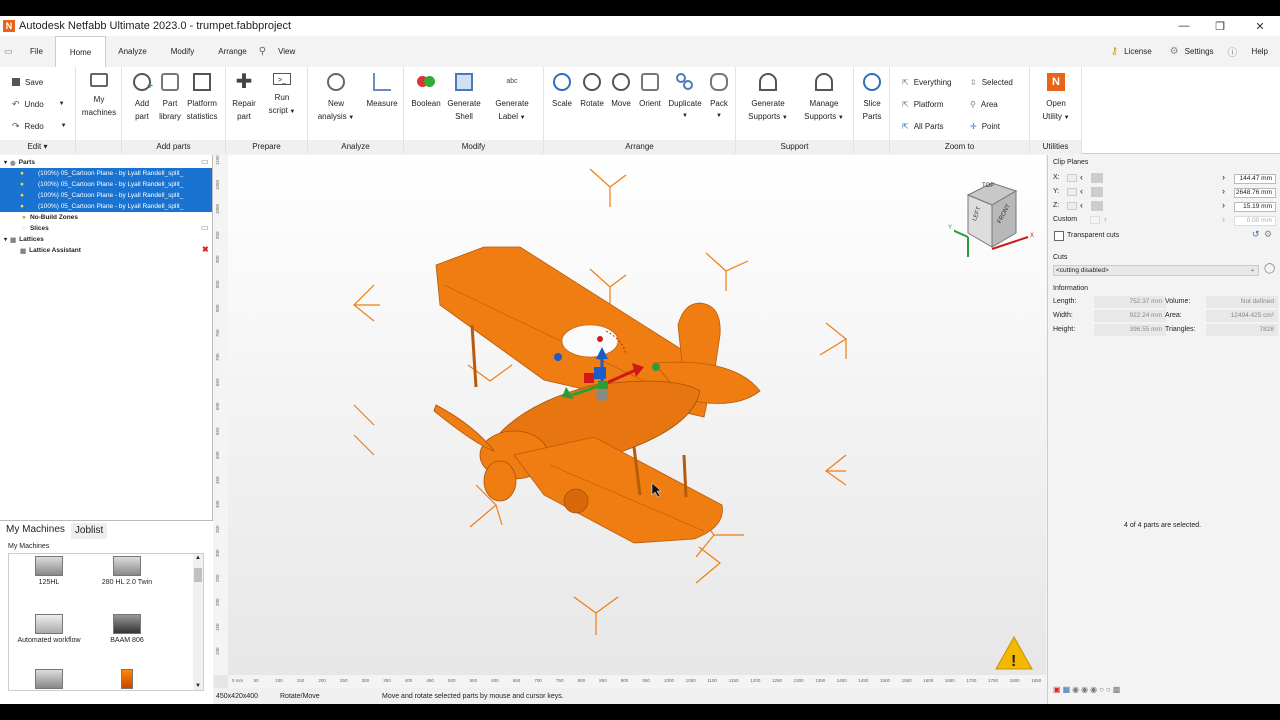 The image size is (1280, 720). I want to click on clip-z-input: 15.19 mm, so click(1255, 207).